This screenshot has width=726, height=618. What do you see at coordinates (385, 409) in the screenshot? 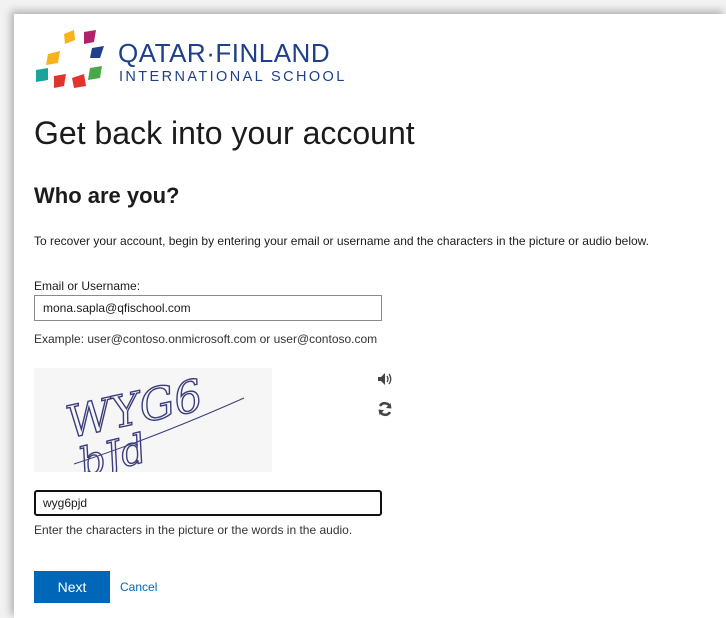
I see `refresh-icon` at bounding box center [385, 409].